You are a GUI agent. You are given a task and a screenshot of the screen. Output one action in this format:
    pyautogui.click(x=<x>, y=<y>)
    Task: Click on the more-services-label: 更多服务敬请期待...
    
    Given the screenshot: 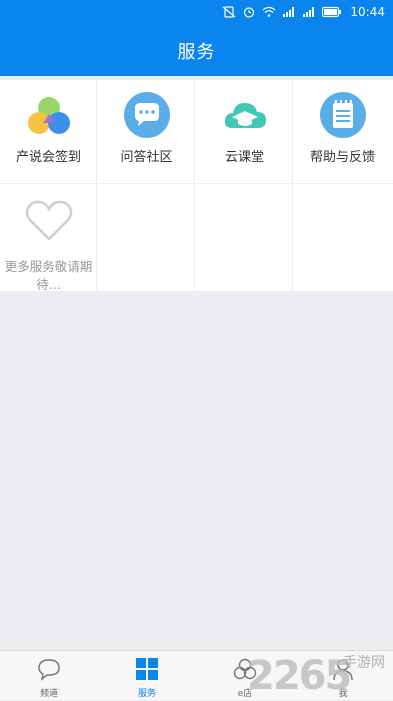 What is the action you would take?
    pyautogui.click(x=48, y=275)
    